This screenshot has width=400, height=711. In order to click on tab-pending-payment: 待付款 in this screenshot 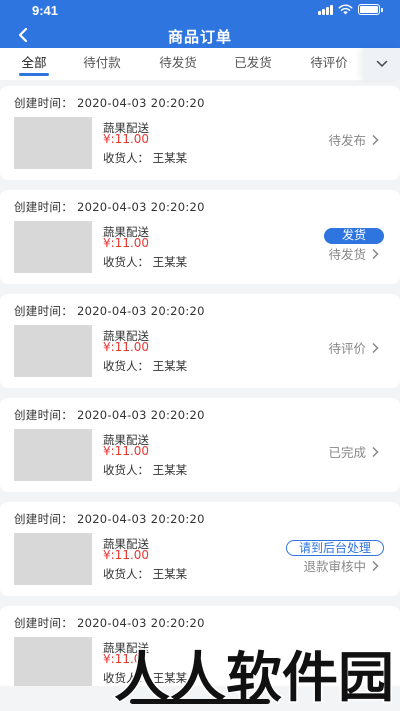, I will do `click(102, 64)`.